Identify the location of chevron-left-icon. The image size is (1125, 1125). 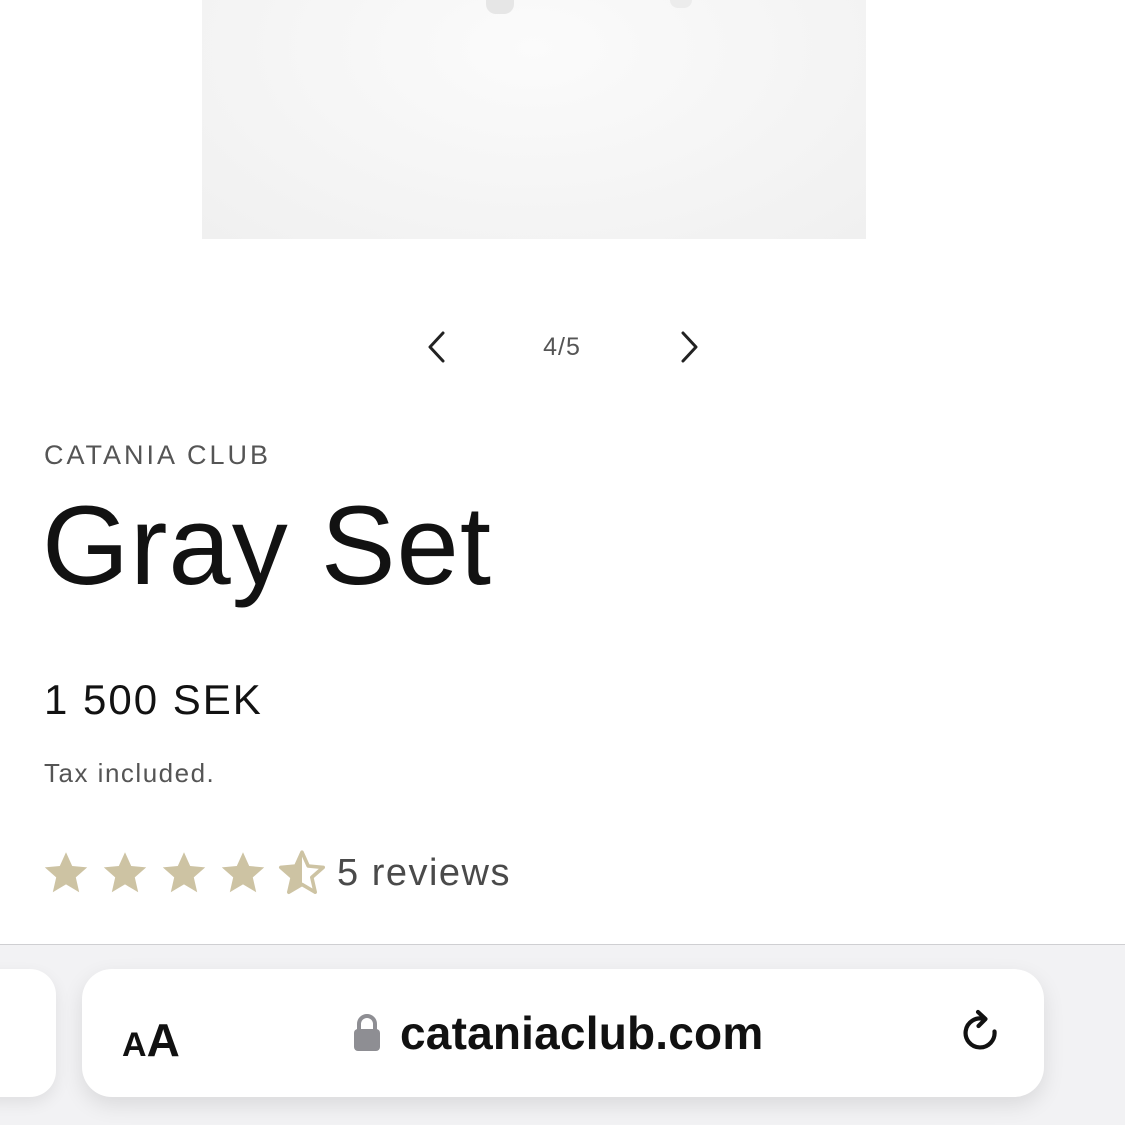
(436, 347).